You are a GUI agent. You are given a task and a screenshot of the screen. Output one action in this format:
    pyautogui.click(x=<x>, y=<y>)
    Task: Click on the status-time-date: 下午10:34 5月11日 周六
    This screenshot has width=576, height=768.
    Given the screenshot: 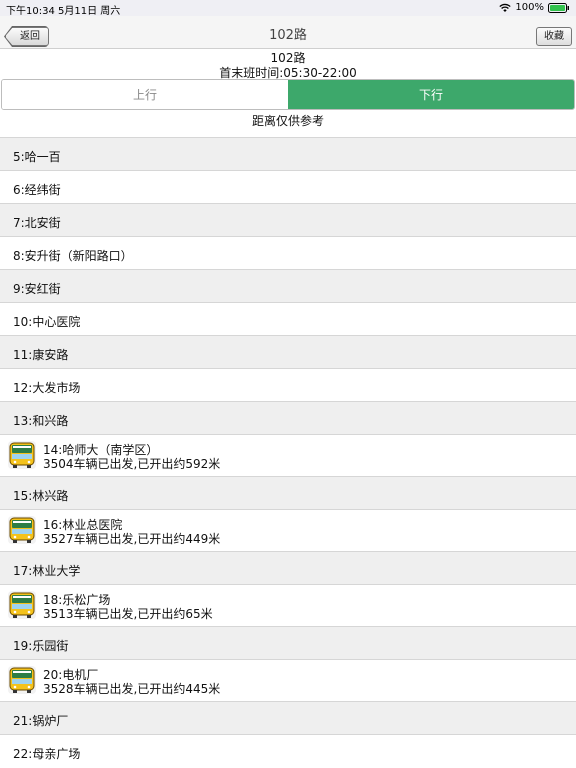 What is the action you would take?
    pyautogui.click(x=63, y=11)
    